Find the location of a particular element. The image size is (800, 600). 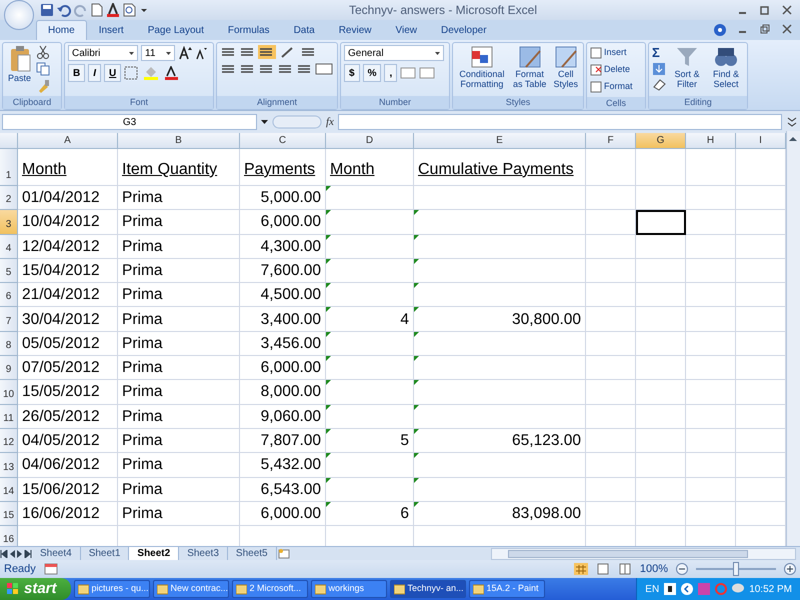

ribbon-tab: Review is located at coordinates (355, 30).